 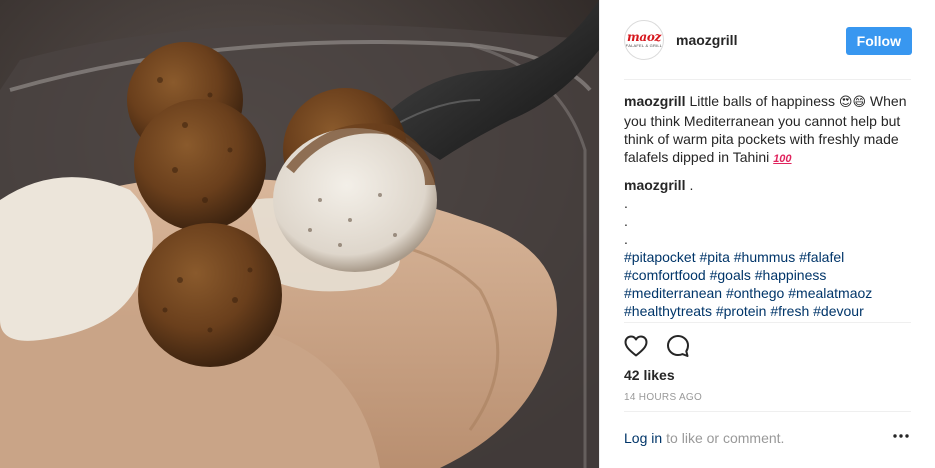 I want to click on hundred-points-emoji-icon: 100, so click(x=782, y=159).